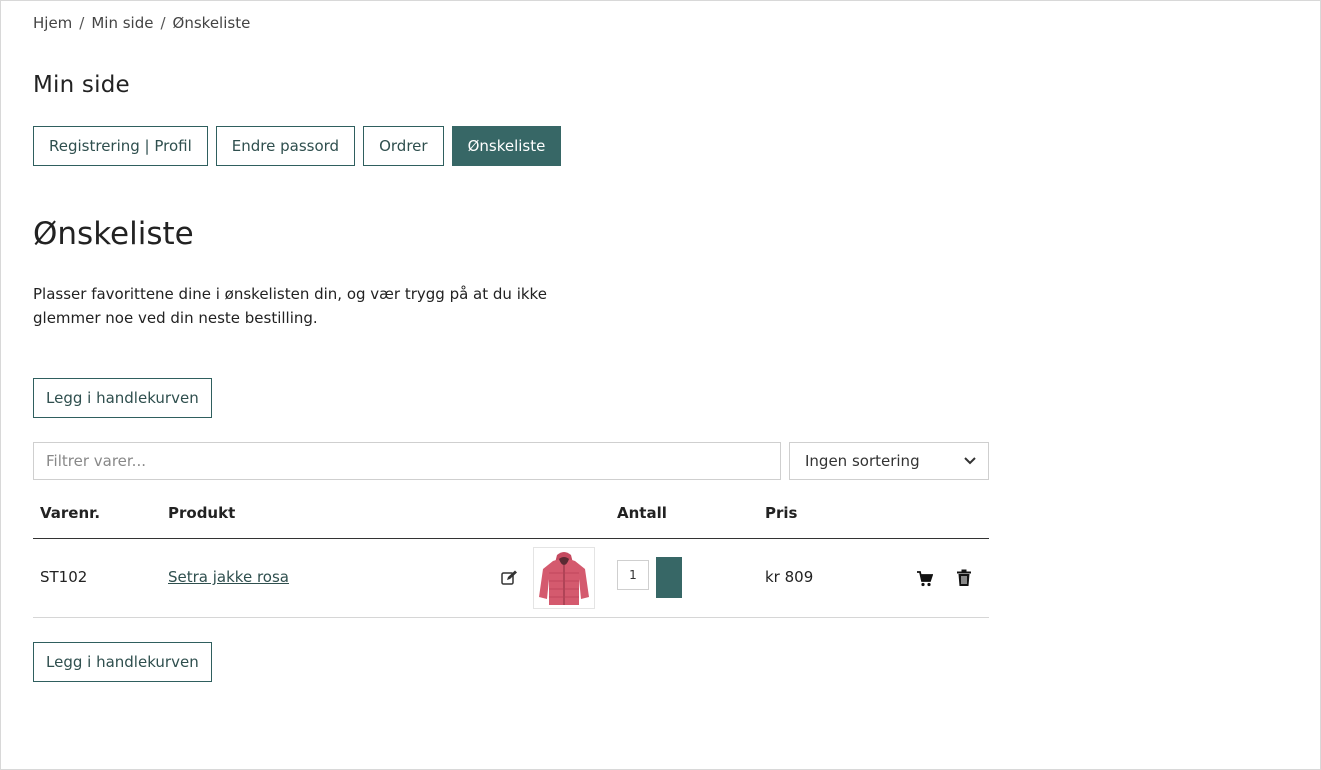 This screenshot has width=1321, height=770. Describe the element at coordinates (669, 577) in the screenshot. I see `quantity-update-button` at that location.